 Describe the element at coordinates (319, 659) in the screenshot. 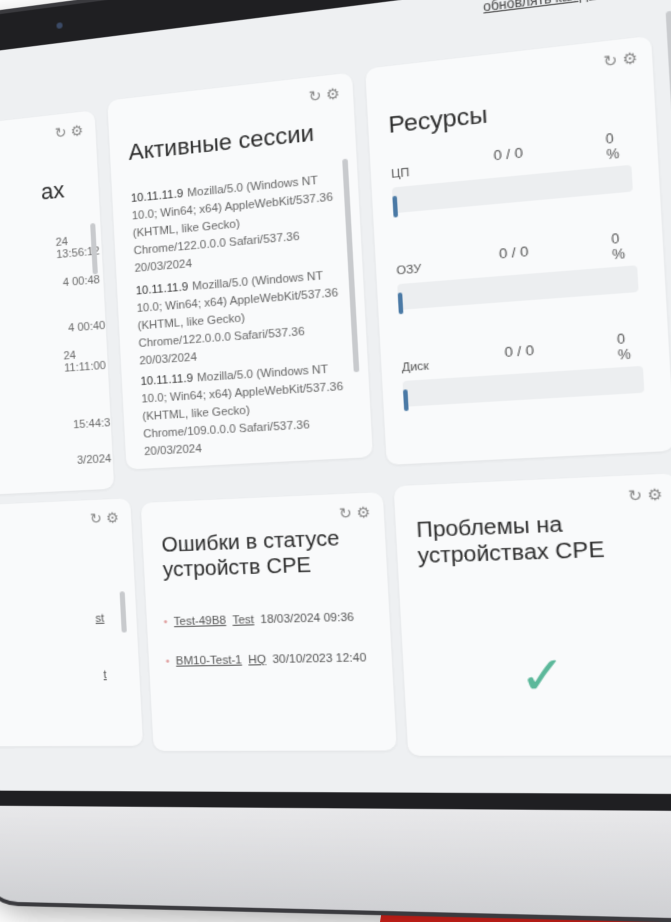

I see `error-datetime: 30/10/2023 12:40` at that location.